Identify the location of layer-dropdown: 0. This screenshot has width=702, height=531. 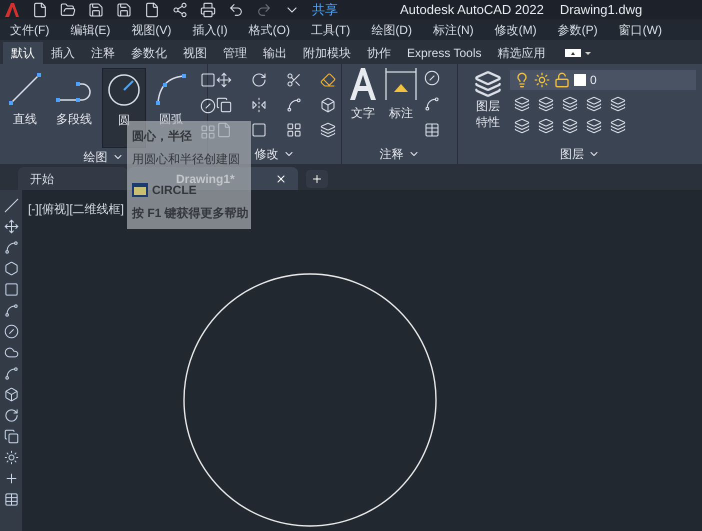
(603, 80).